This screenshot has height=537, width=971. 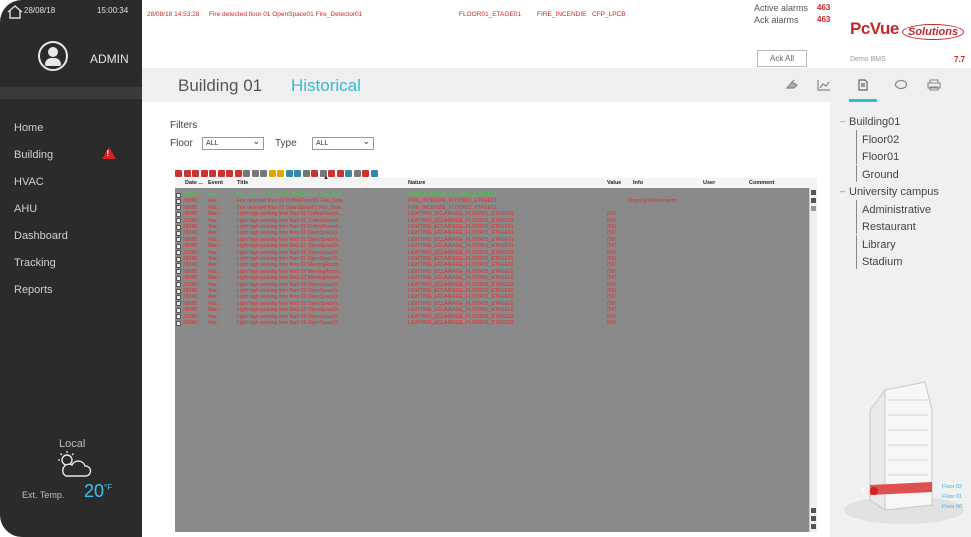 What do you see at coordinates (71, 189) in the screenshot?
I see `nav-item-hvac: HVAC` at bounding box center [71, 189].